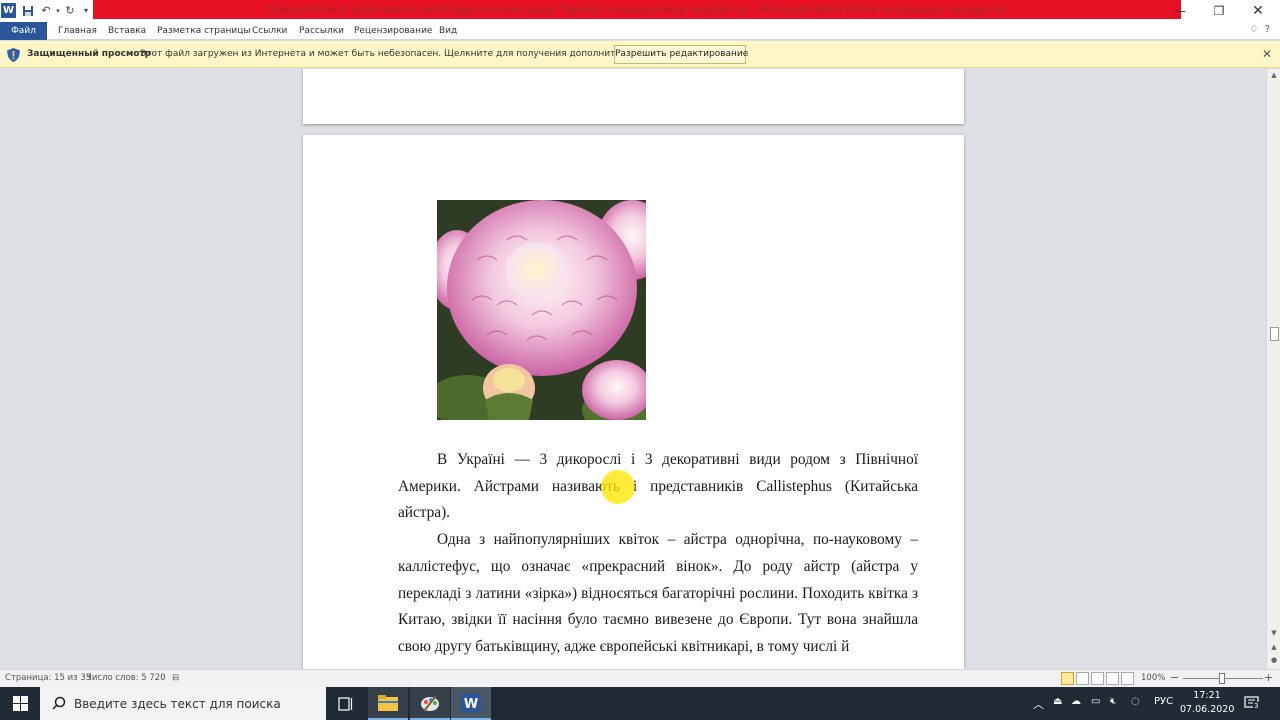  Describe the element at coordinates (541, 310) in the screenshot. I see `aster-flower-image` at that location.